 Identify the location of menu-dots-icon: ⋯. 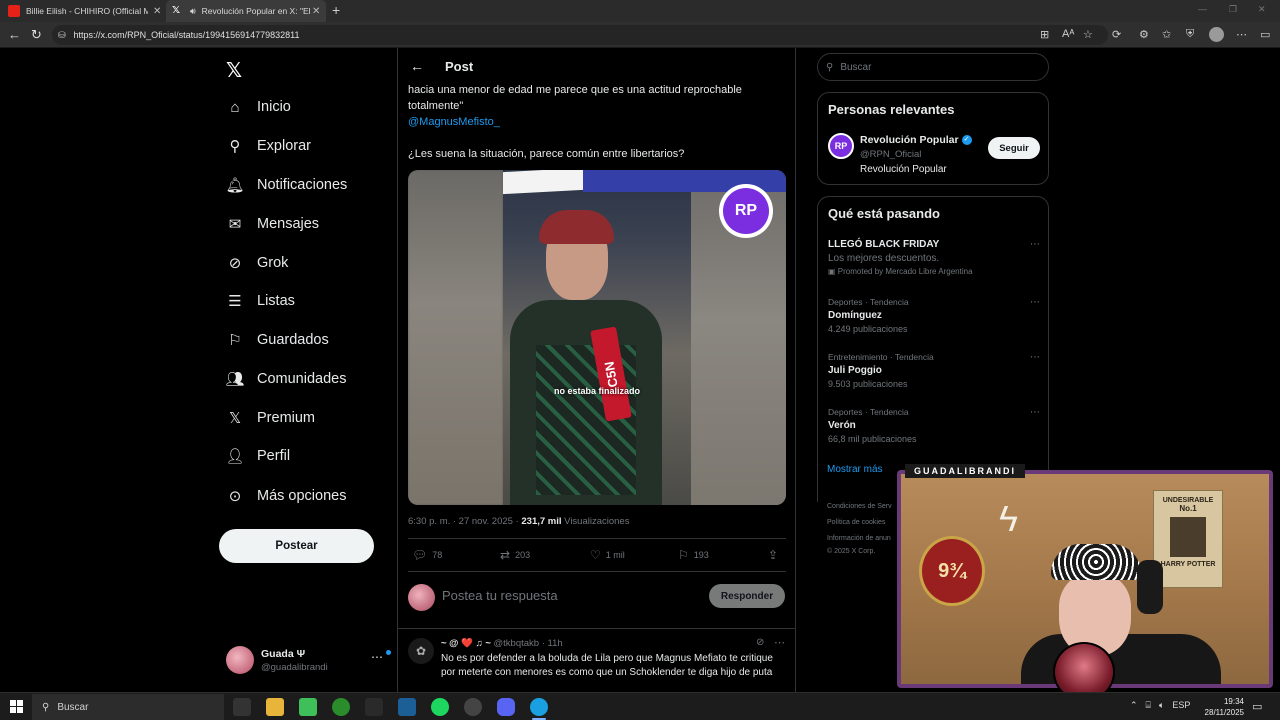
(1241, 34).